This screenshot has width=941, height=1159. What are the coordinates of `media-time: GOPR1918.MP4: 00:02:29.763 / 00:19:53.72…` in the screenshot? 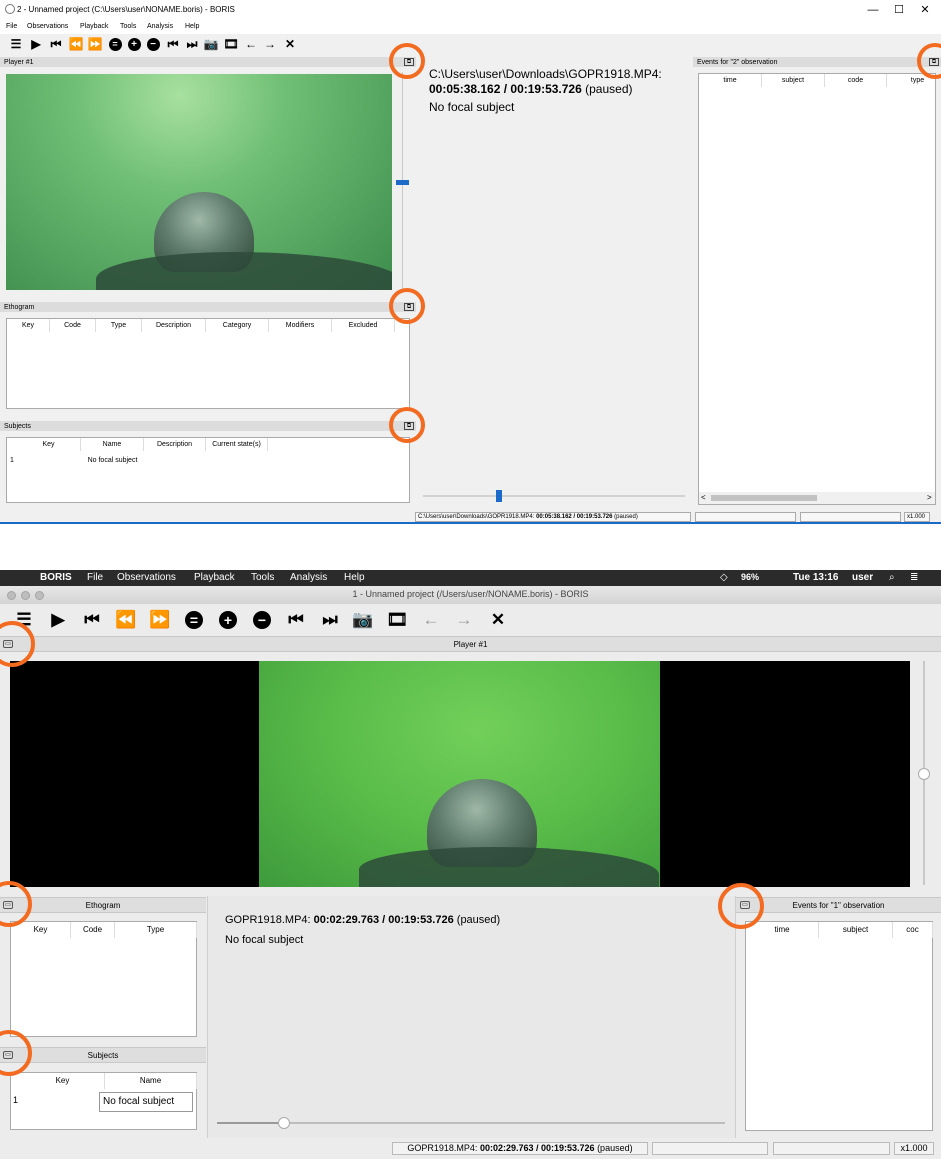 It's located at (362, 920).